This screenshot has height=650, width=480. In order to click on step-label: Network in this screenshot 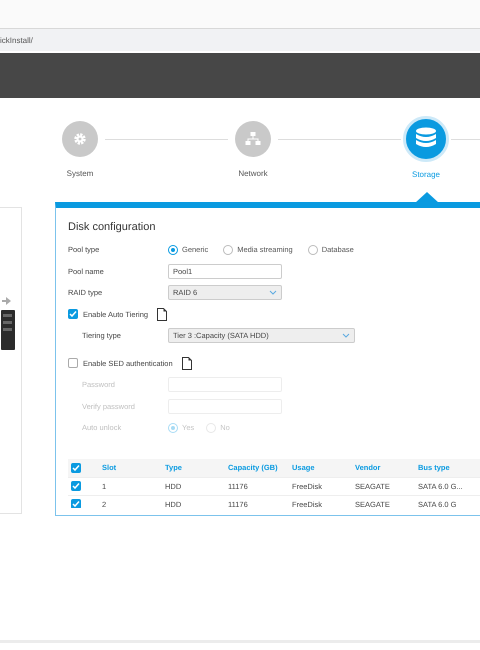, I will do `click(253, 173)`.